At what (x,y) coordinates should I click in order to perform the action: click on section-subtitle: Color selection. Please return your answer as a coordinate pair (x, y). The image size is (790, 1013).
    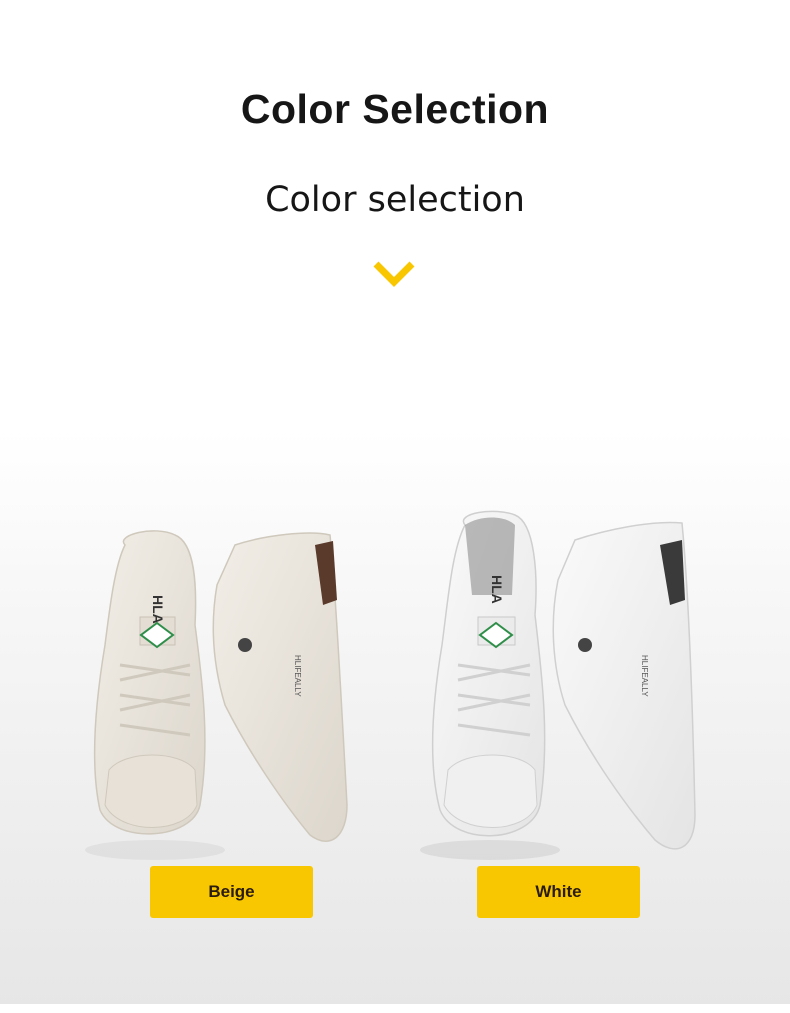
    Looking at the image, I should click on (395, 200).